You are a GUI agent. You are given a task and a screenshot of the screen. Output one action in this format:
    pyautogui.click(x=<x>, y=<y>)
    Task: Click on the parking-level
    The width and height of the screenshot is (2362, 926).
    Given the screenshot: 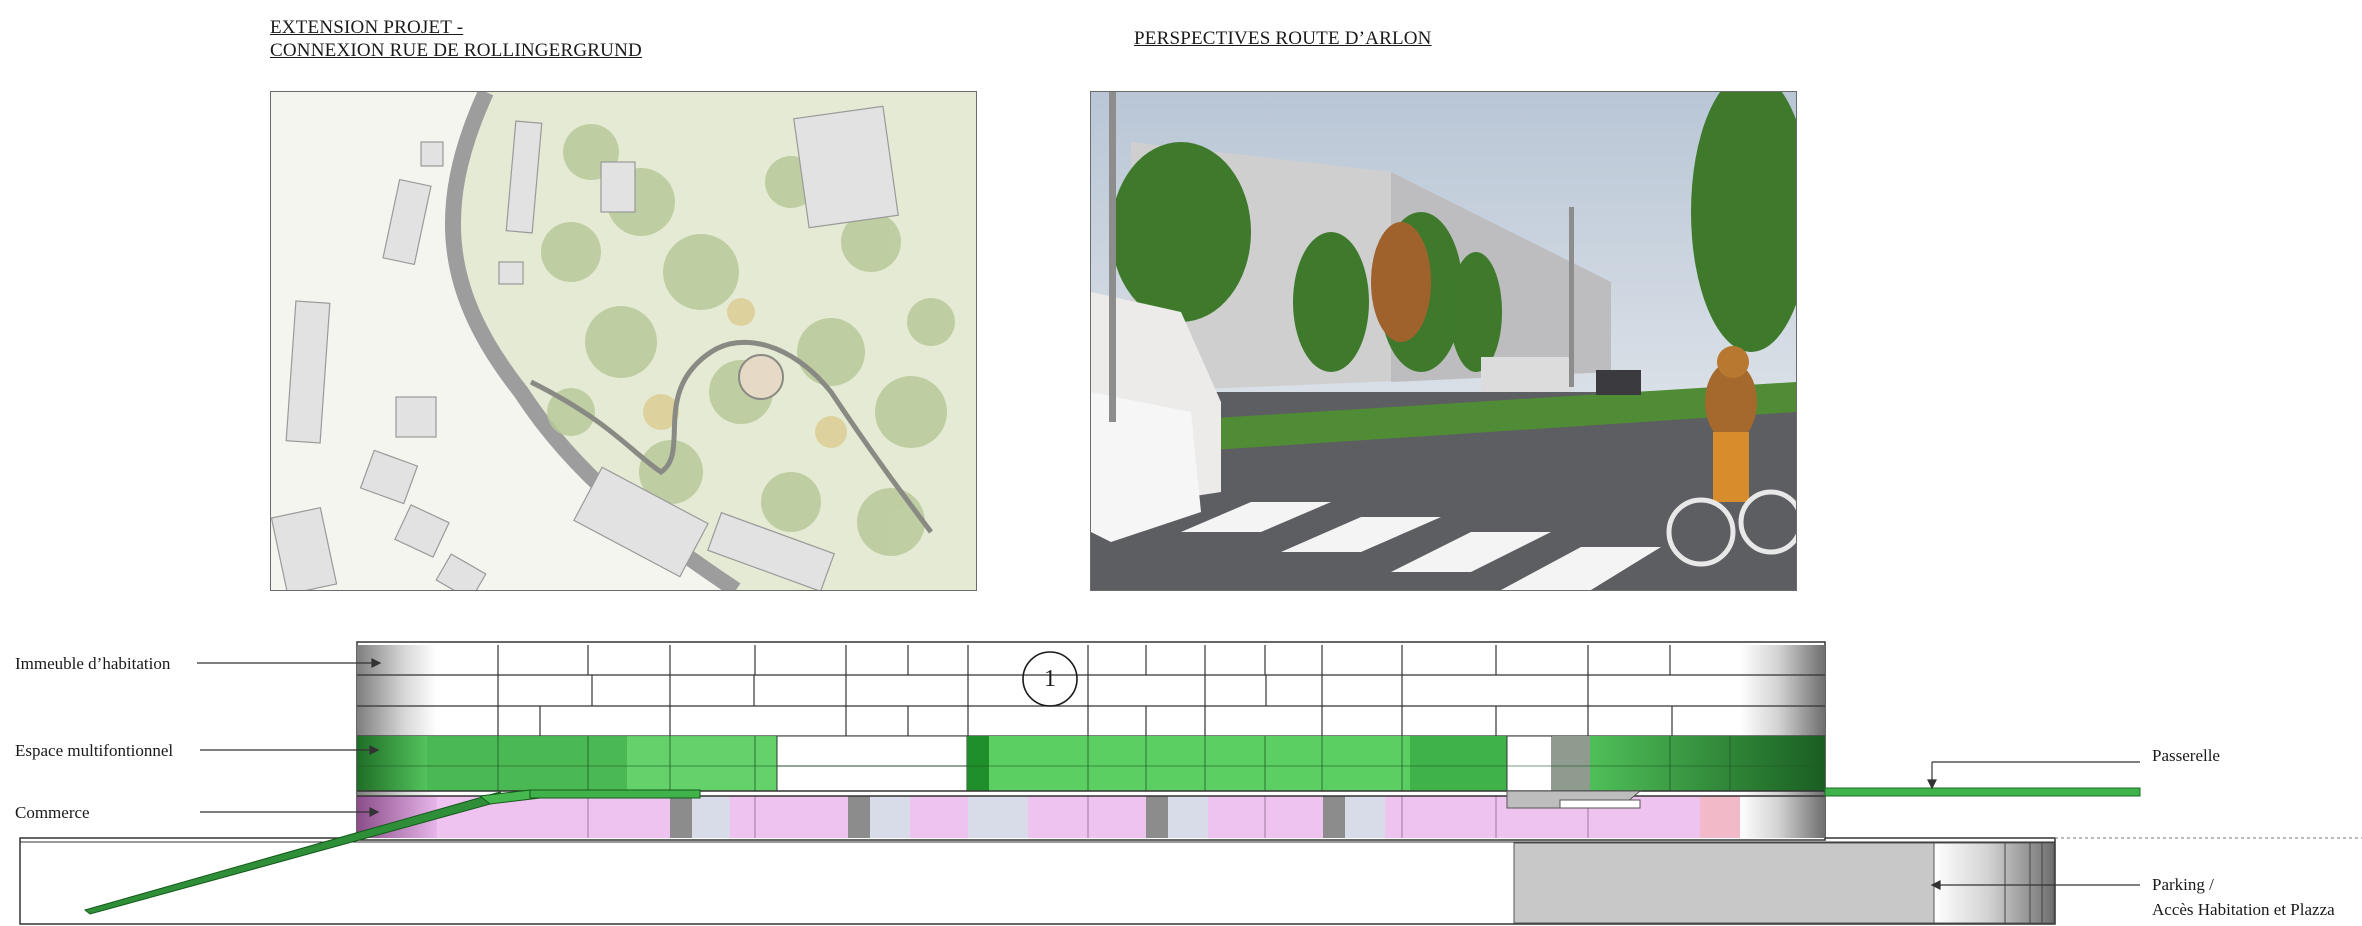 What is the action you would take?
    pyautogui.click(x=1190, y=881)
    